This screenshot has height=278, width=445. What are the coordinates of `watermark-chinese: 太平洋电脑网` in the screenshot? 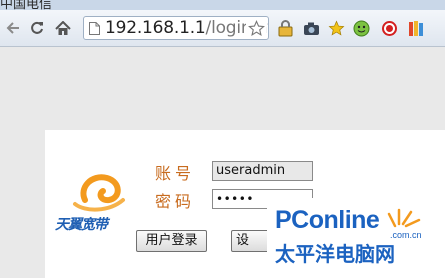 It's located at (335, 254).